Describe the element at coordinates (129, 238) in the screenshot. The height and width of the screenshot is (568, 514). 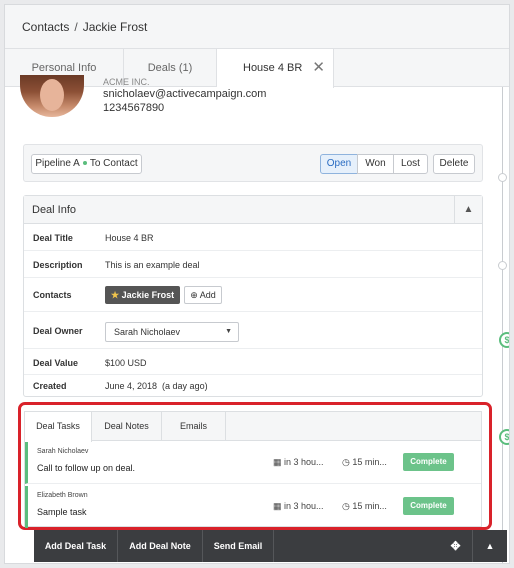
I see `deal-title-value: House 4 BR` at that location.